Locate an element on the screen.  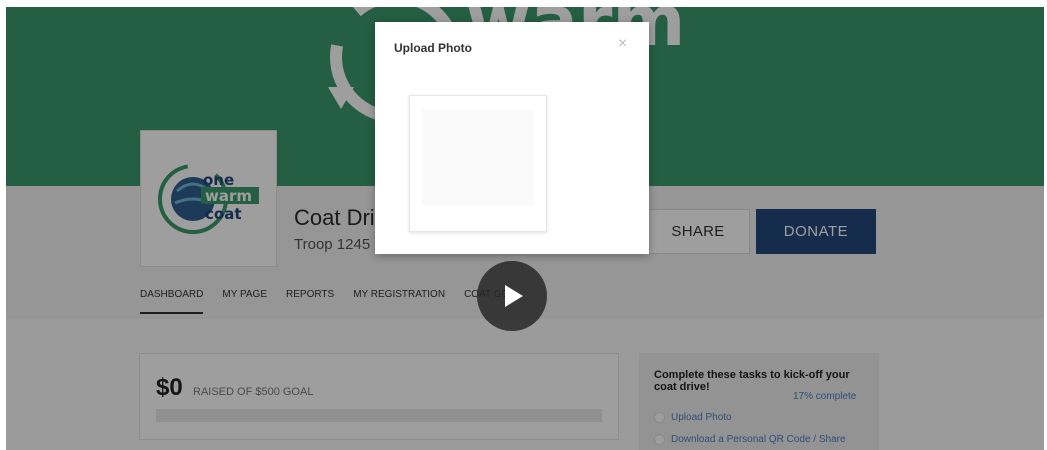
play-icon is located at coordinates (514, 296).